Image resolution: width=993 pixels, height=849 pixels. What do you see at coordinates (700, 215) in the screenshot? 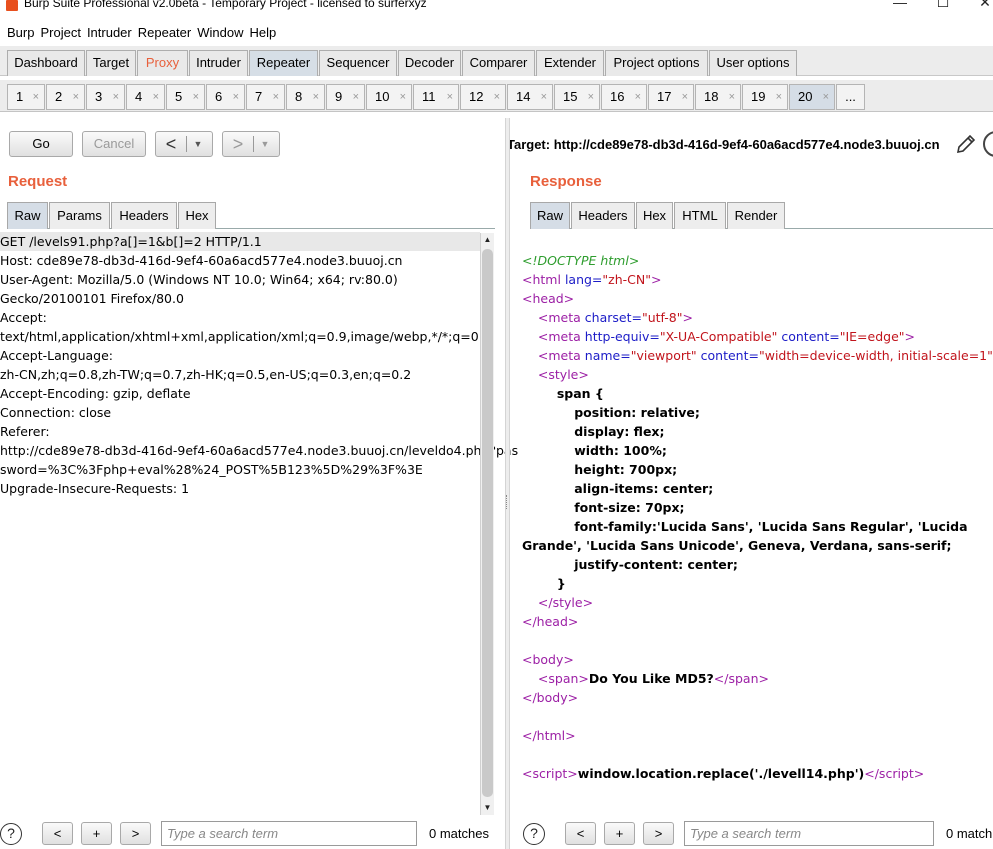
I see `response-tab-html: HTML` at bounding box center [700, 215].